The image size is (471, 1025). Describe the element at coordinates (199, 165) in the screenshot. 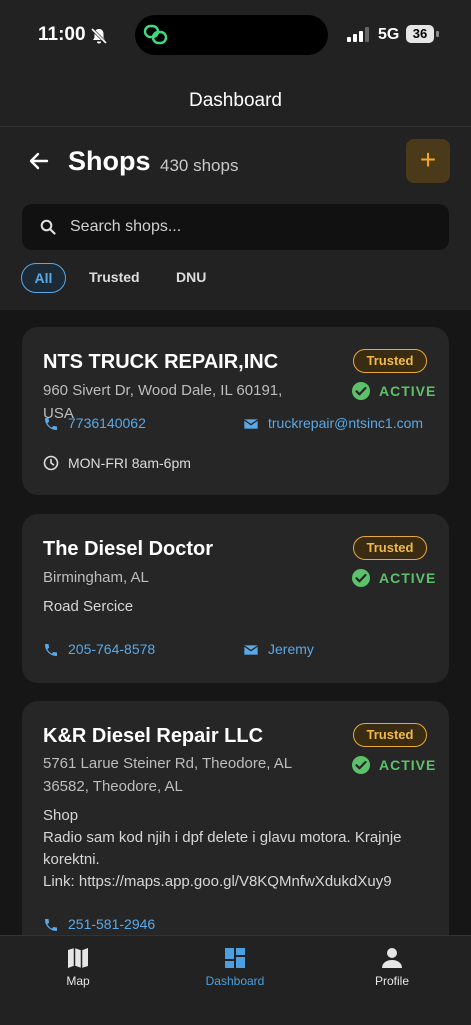

I see `shops-count: 430 shops` at that location.